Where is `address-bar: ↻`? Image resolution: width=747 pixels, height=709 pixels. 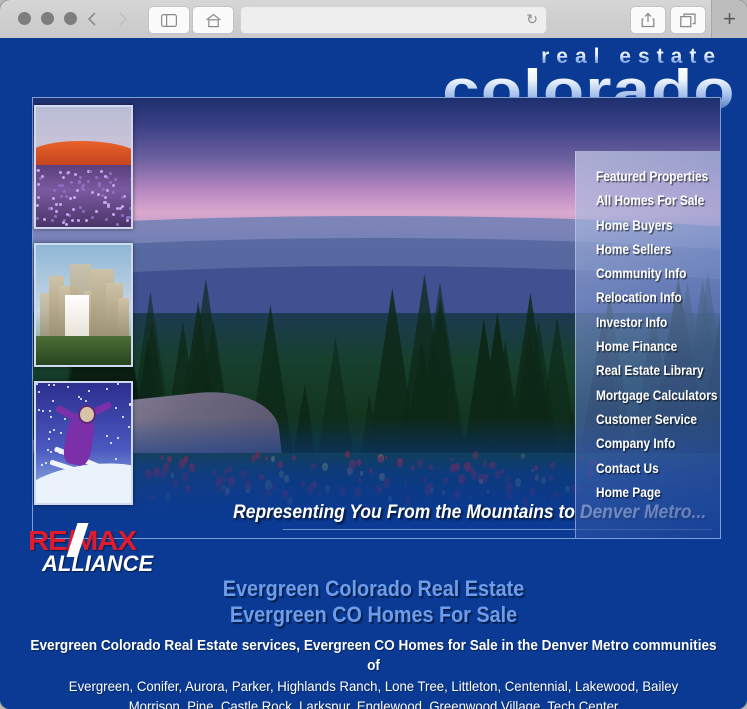 address-bar: ↻ is located at coordinates (393, 20).